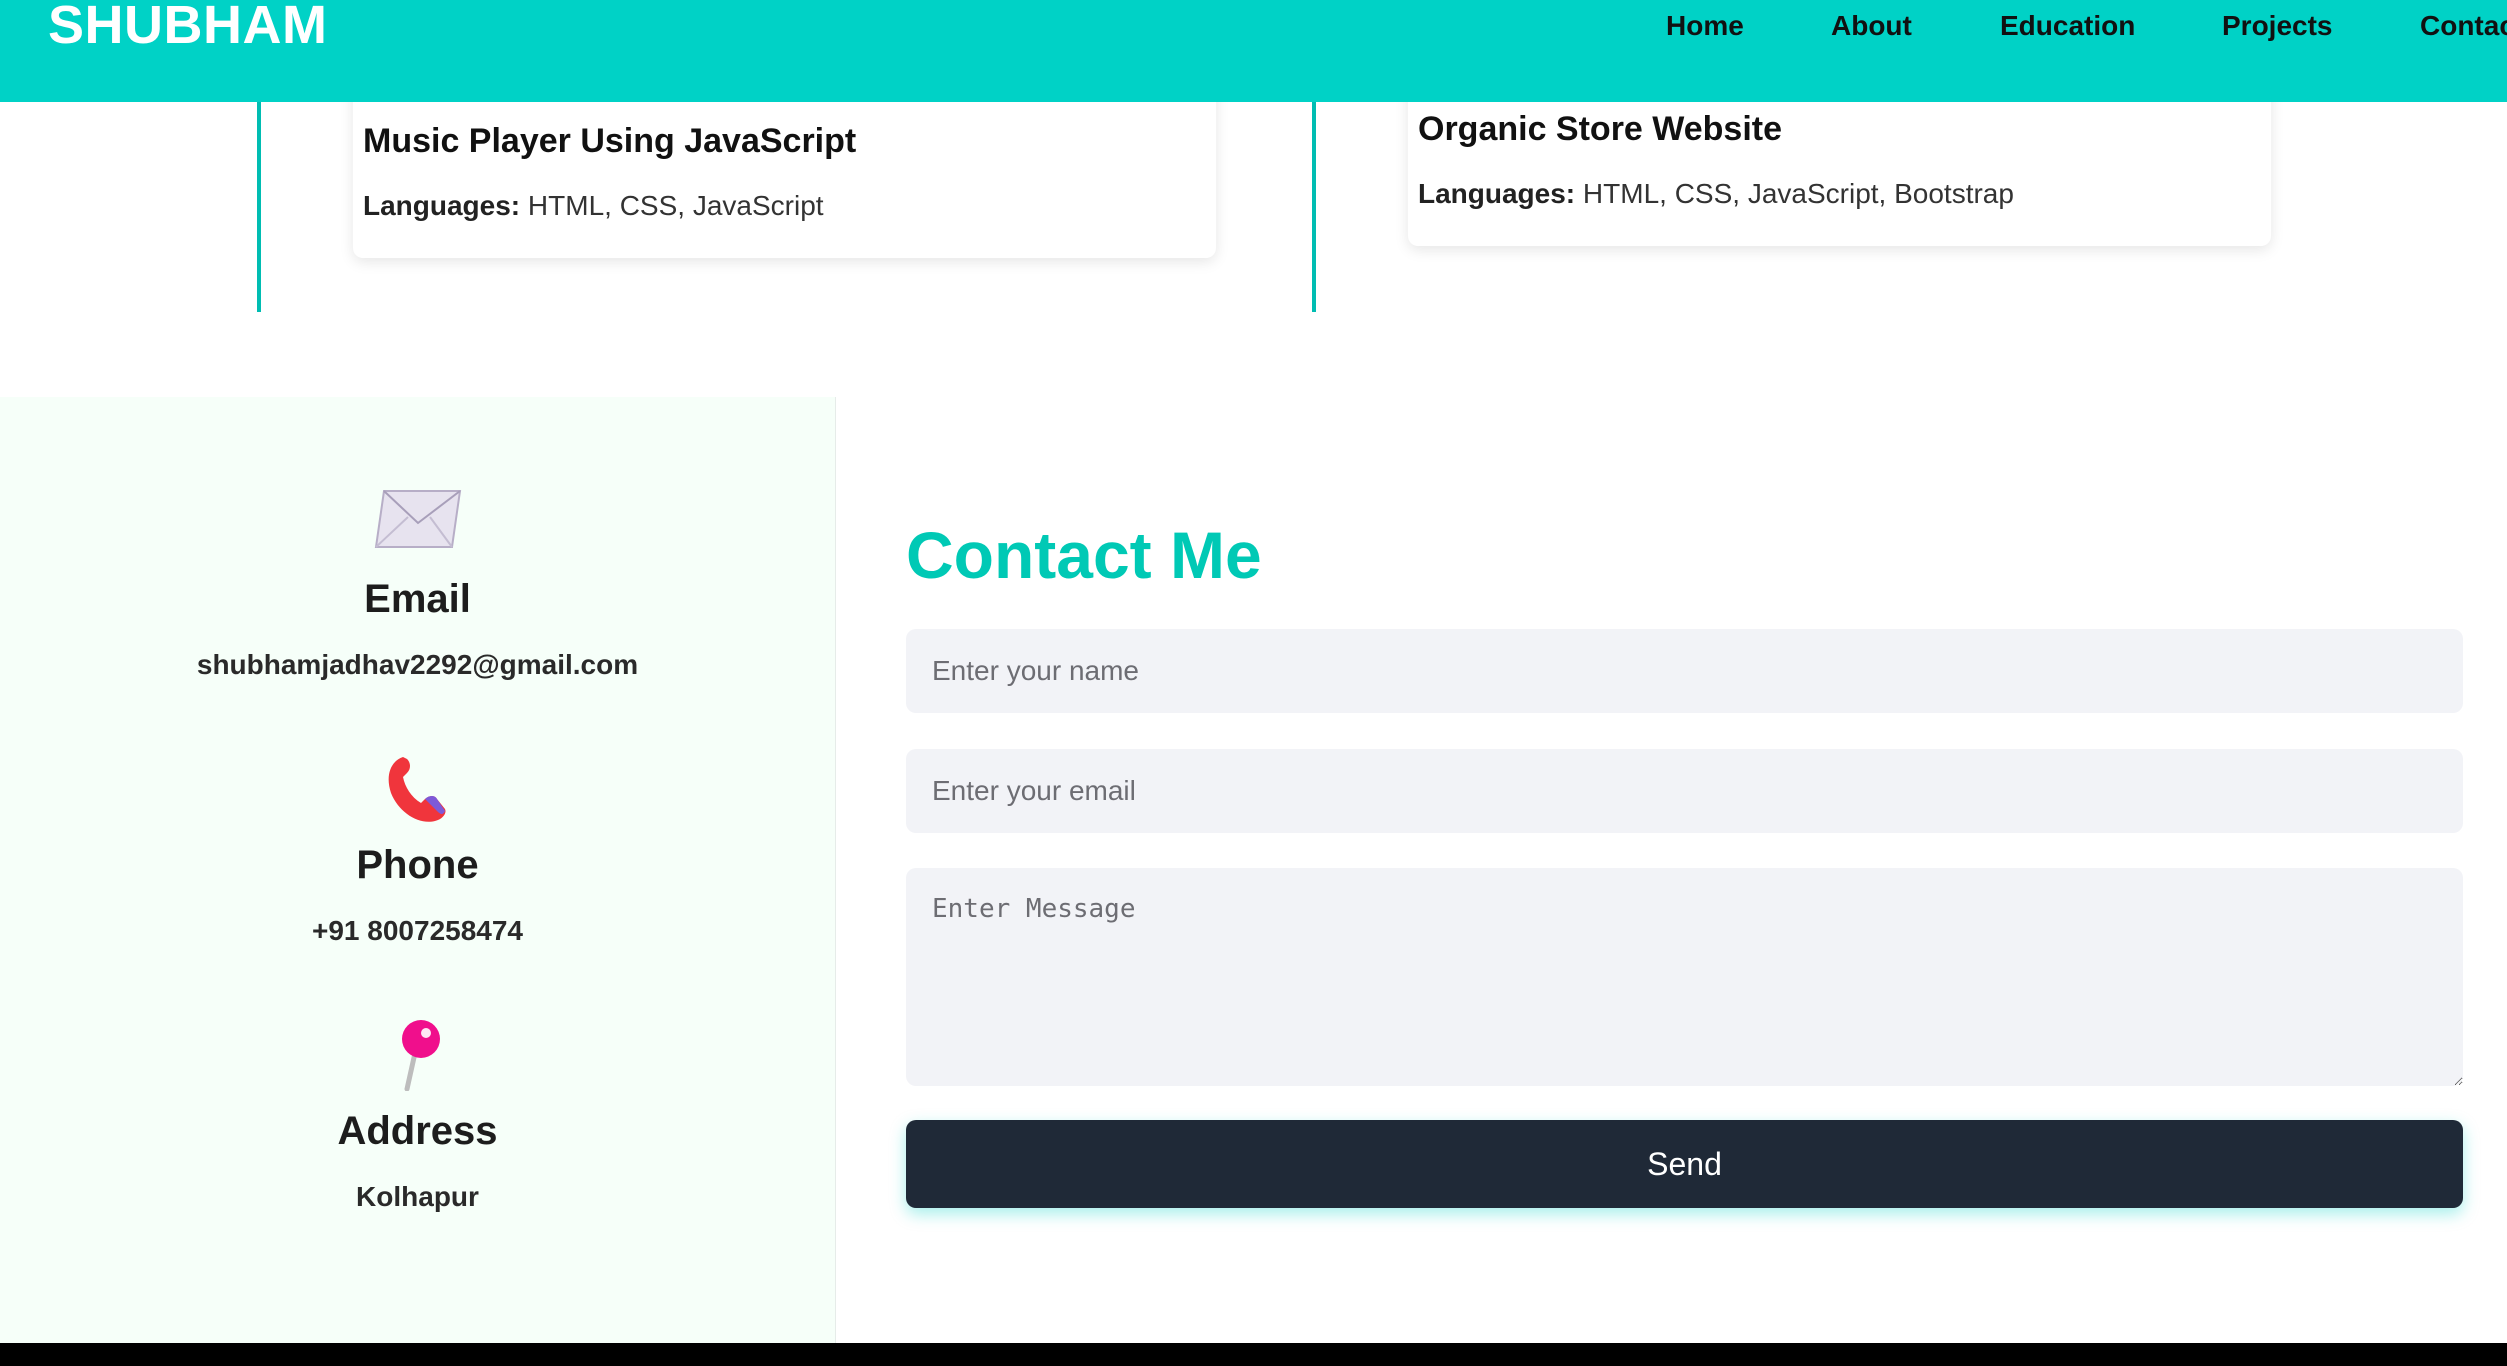  What do you see at coordinates (675, 205) in the screenshot?
I see `languages-value: HTML, CSS, JavaScript` at bounding box center [675, 205].